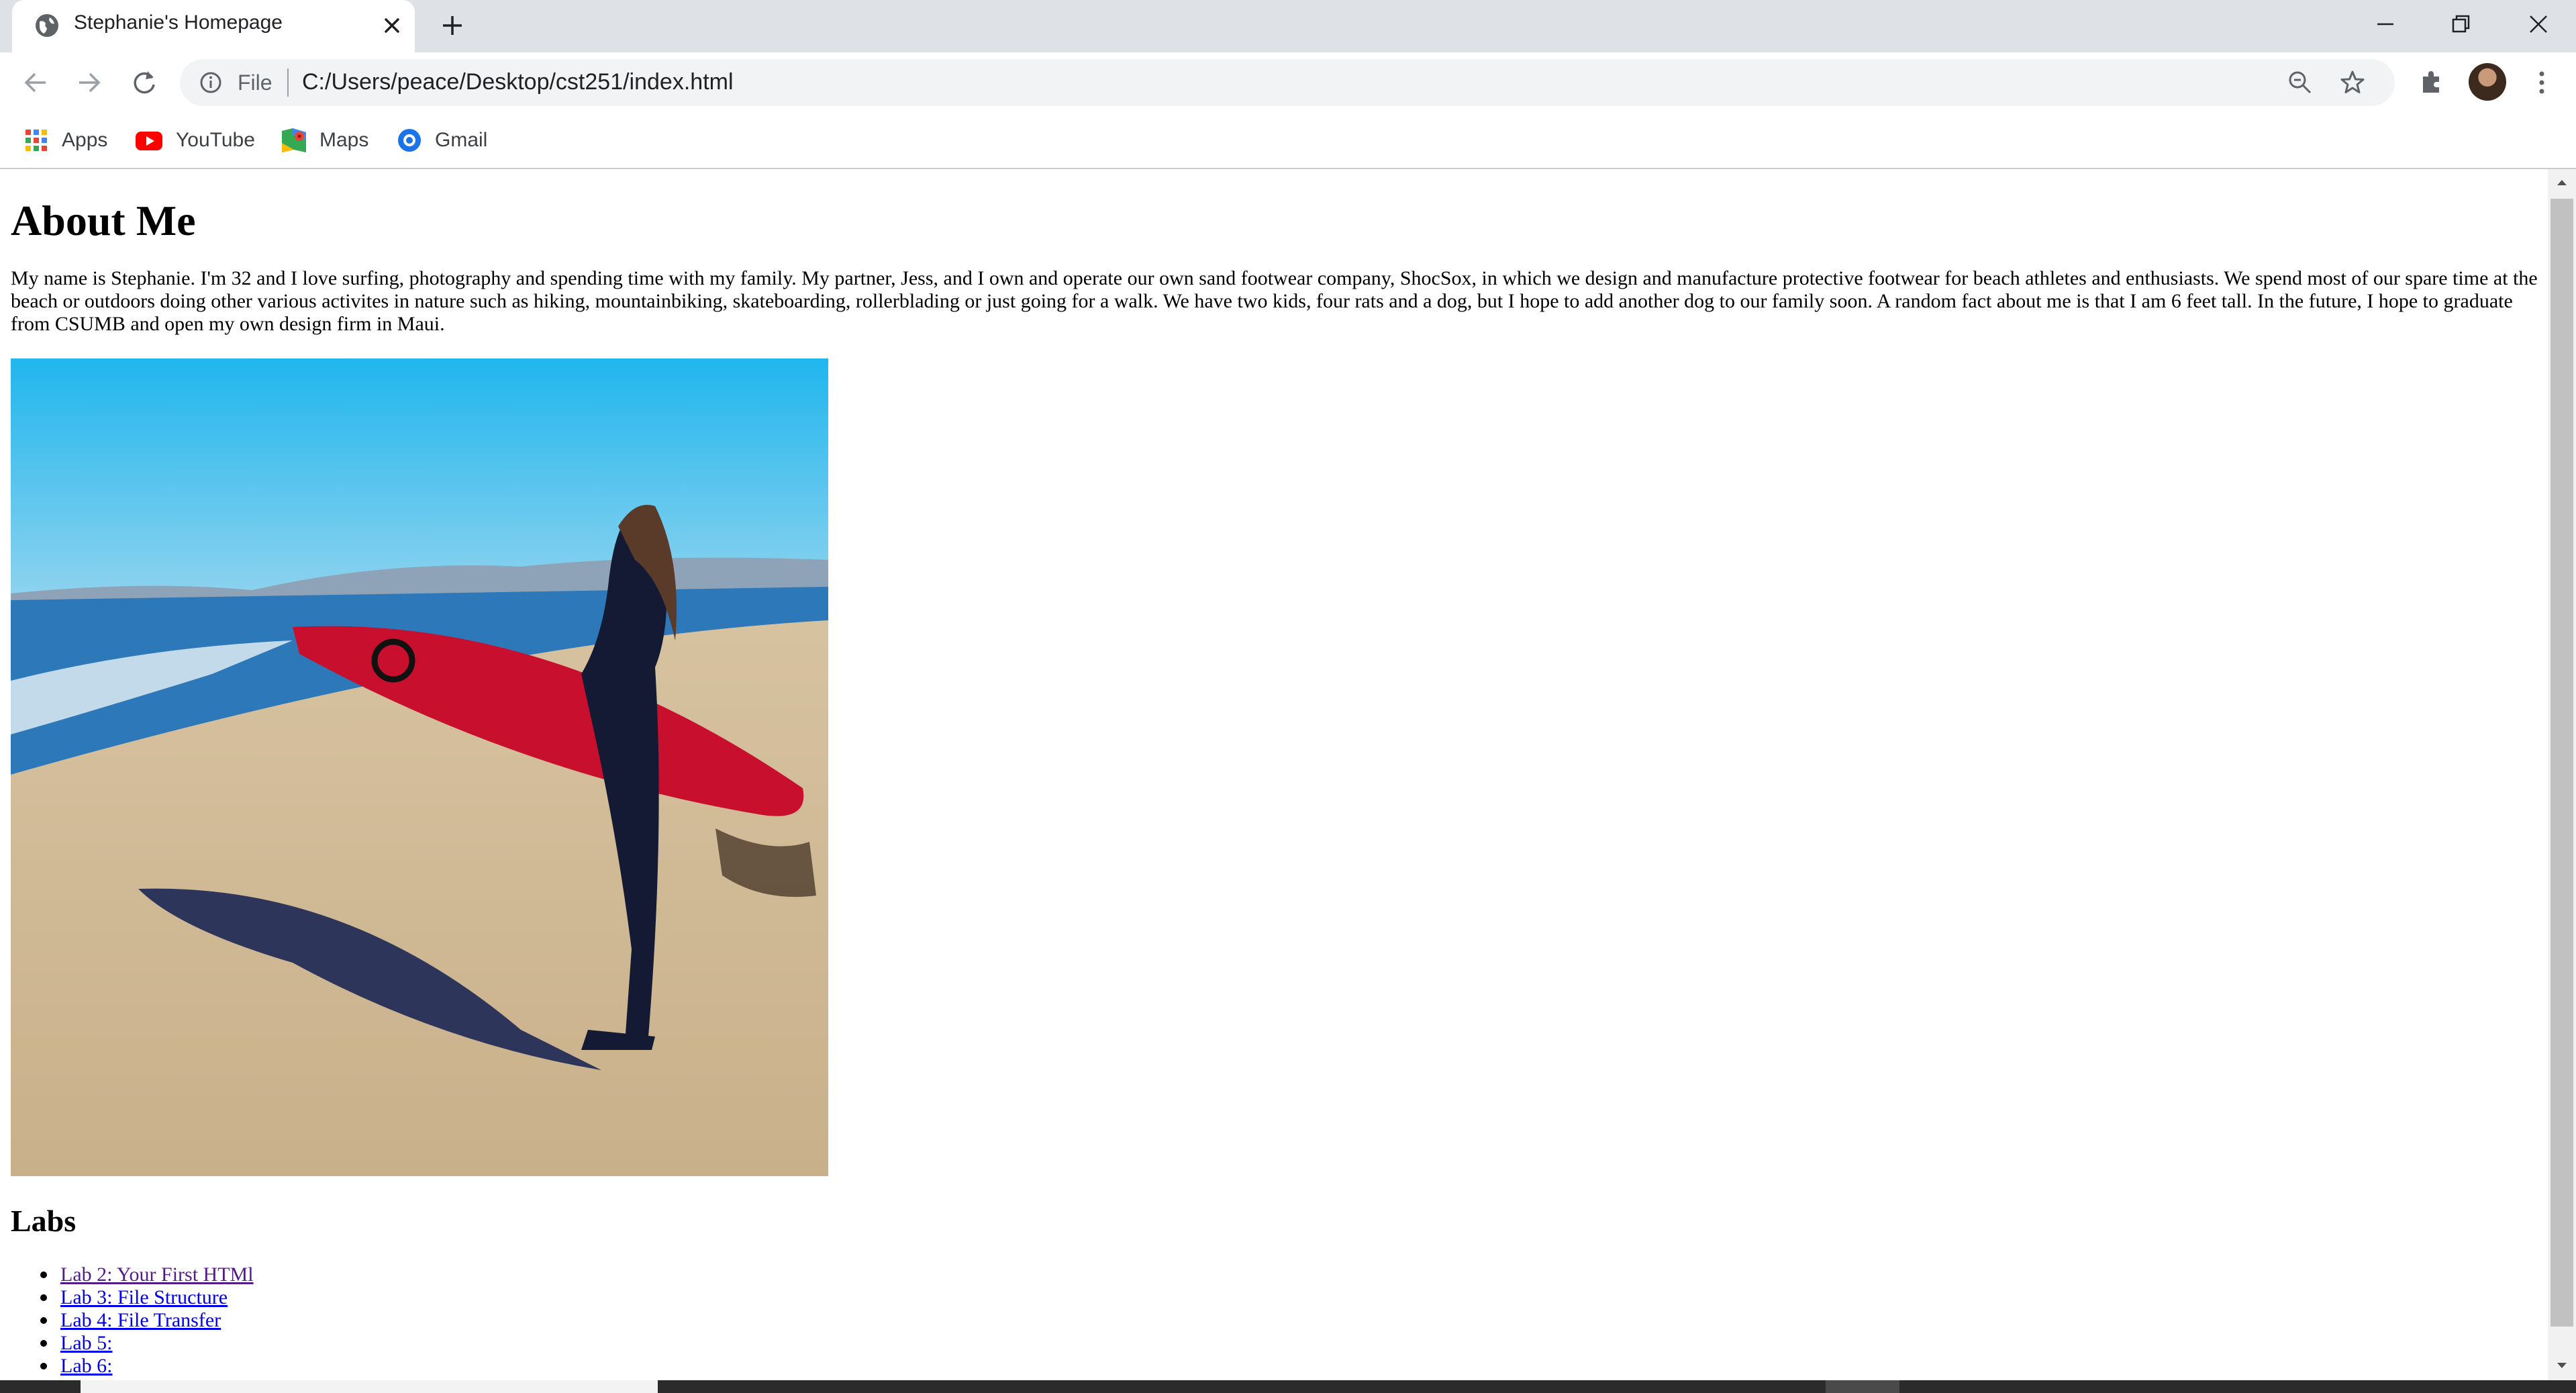 The width and height of the screenshot is (2576, 1393). I want to click on list-item: Lab 5:, so click(127, 1343).